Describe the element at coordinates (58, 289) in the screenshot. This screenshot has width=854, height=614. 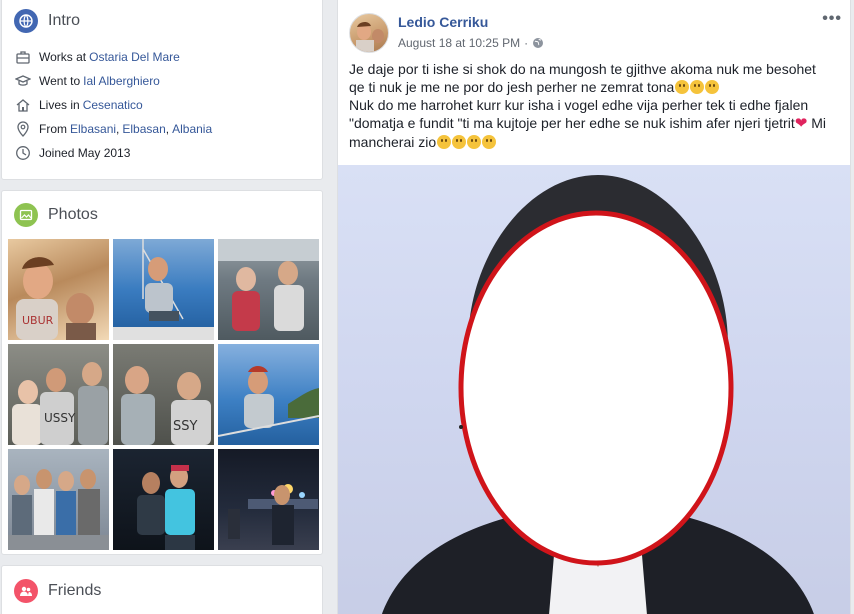
I see `photo-thumbnail: UBUR` at that location.